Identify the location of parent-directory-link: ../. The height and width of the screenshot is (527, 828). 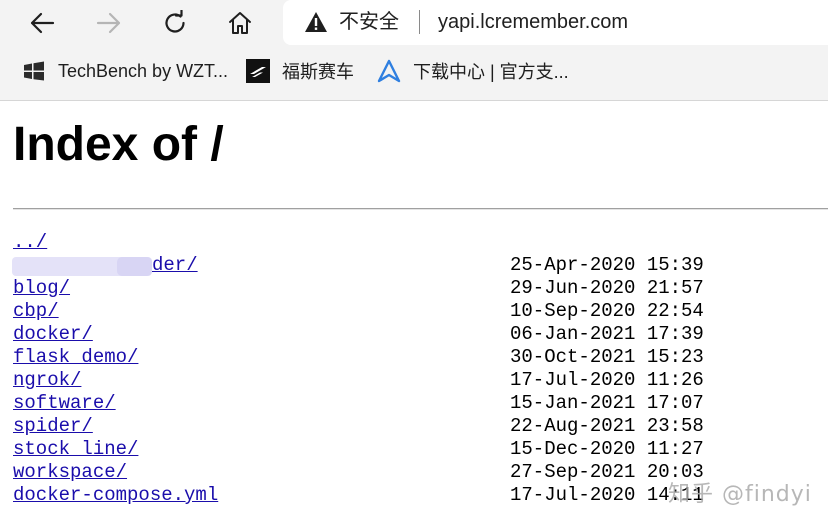
(30, 242).